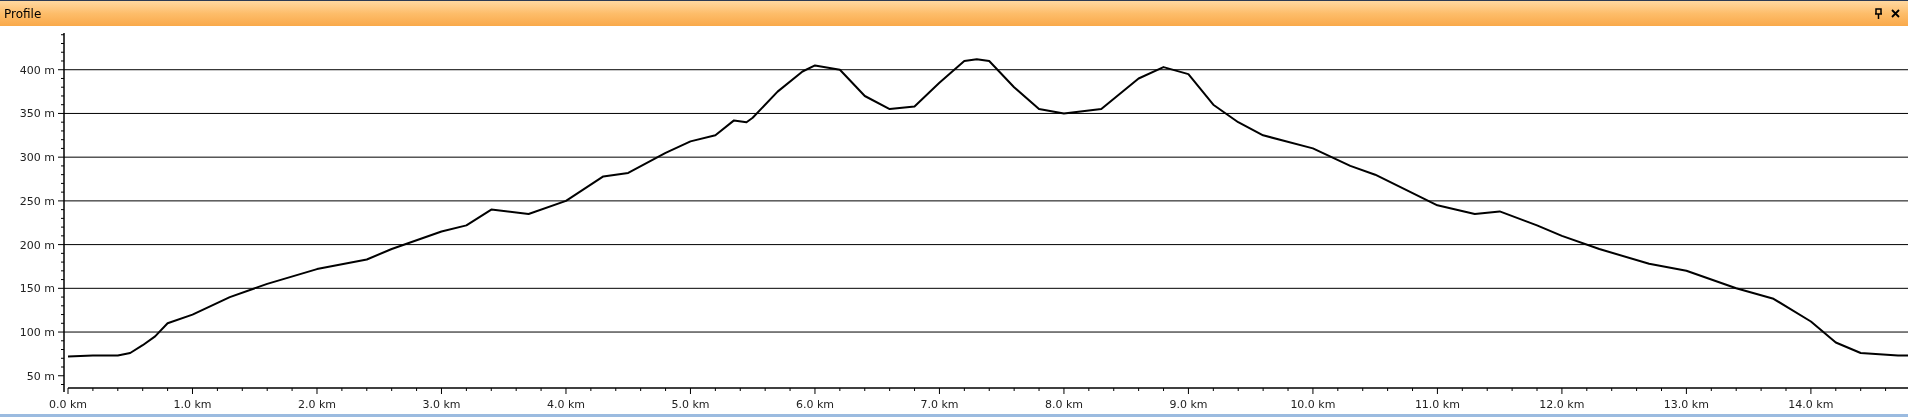 The width and height of the screenshot is (1908, 417). Describe the element at coordinates (316, 404) in the screenshot. I see `x-tick-label: 2.0 km` at that location.